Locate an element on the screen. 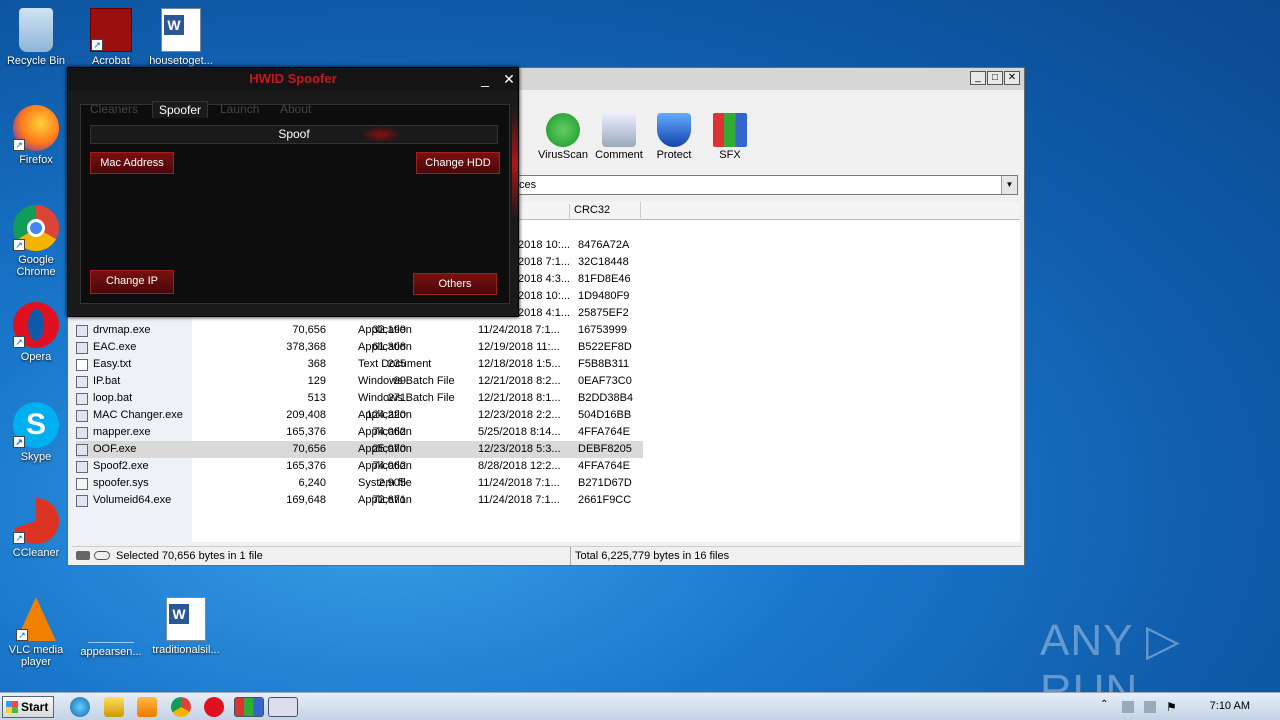 The width and height of the screenshot is (1280, 720). list-header: CRC32 is located at coordinates (769, 211).